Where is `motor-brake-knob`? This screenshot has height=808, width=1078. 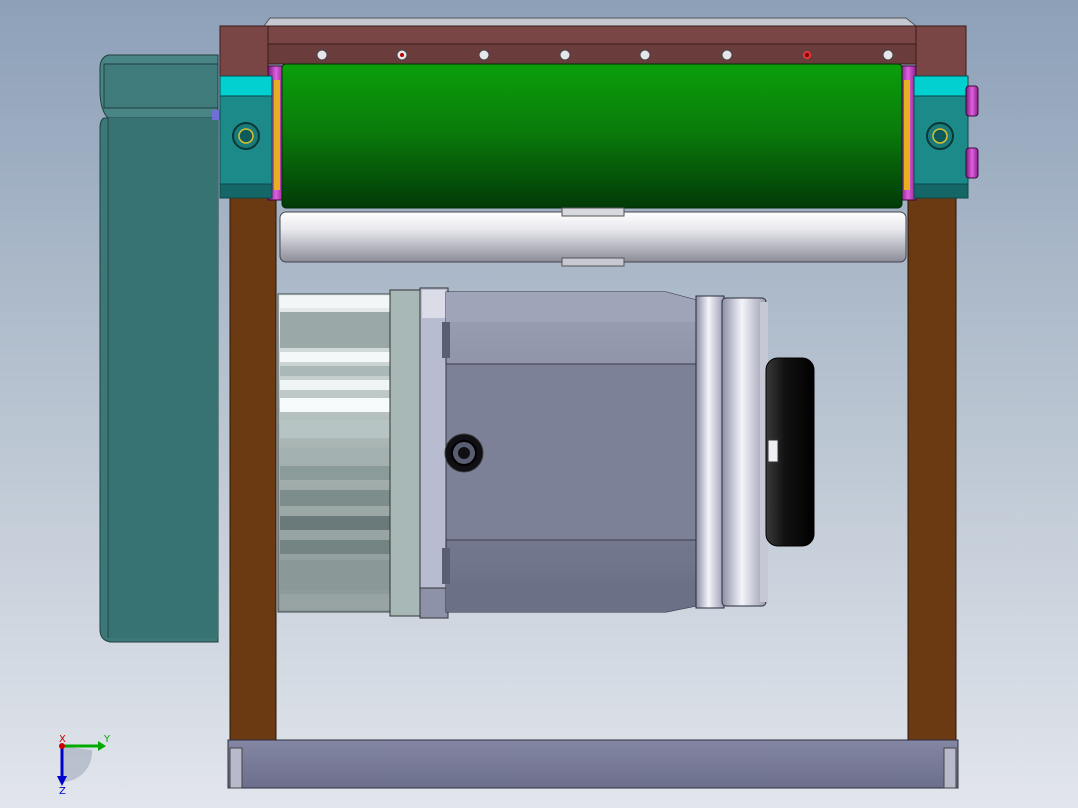 motor-brake-knob is located at coordinates (790, 452).